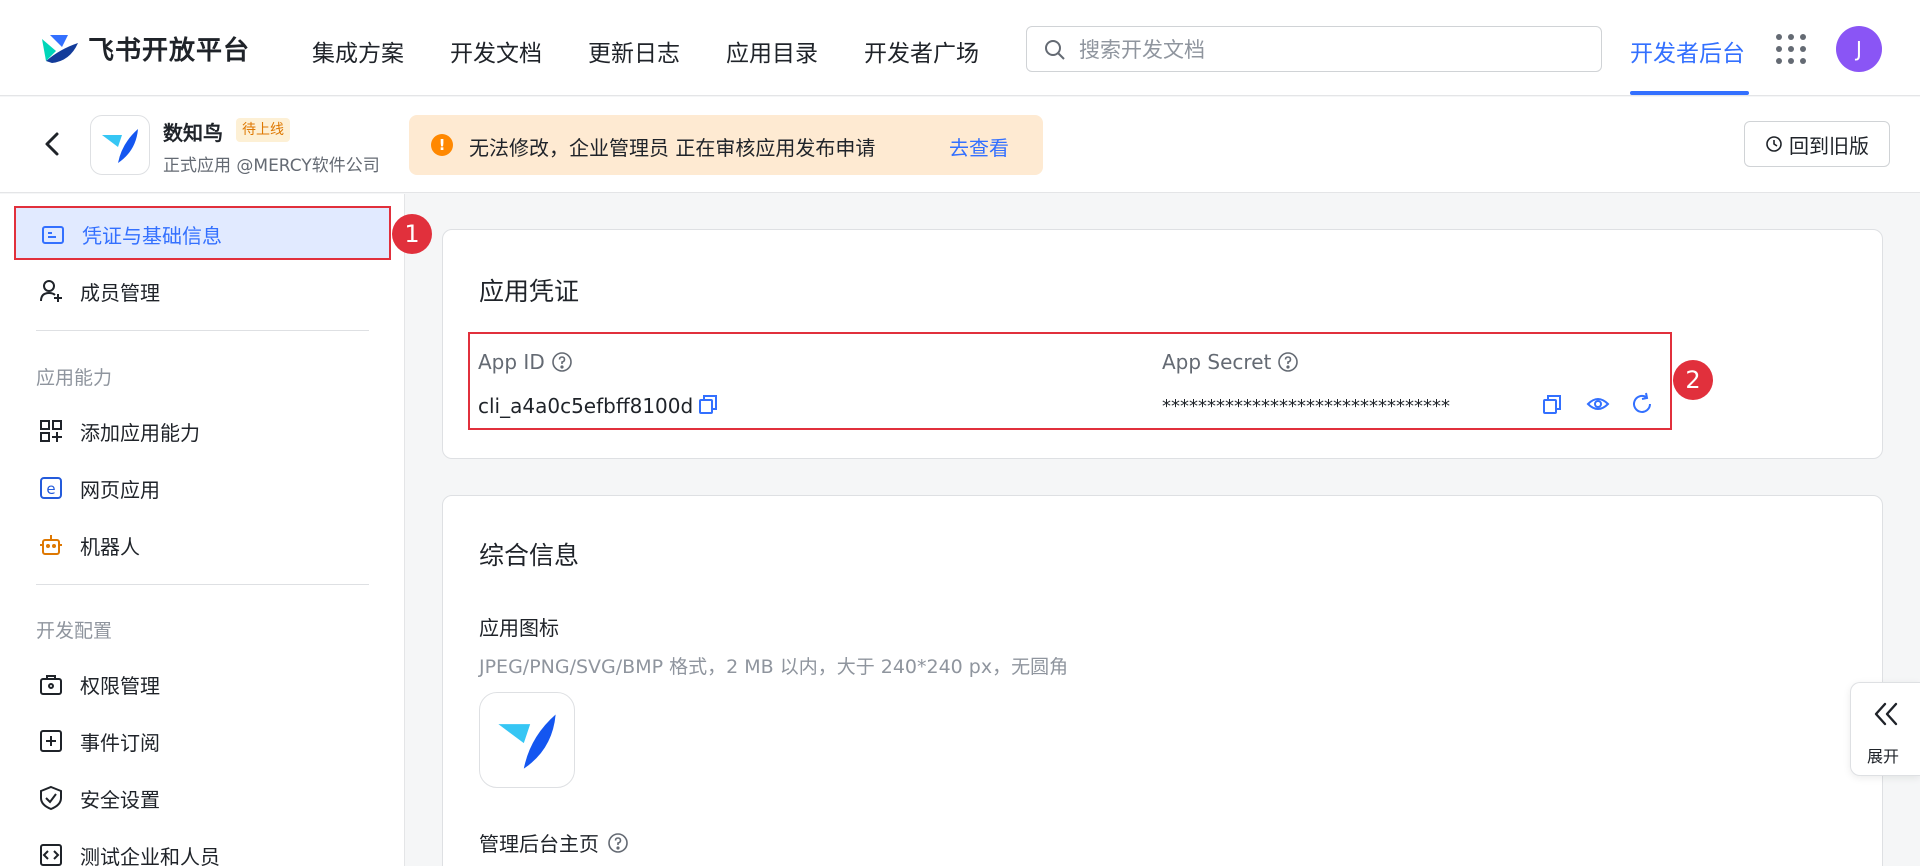 This screenshot has height=866, width=1920. What do you see at coordinates (496, 51) in the screenshot?
I see `nav-item-docs: 开发文档` at bounding box center [496, 51].